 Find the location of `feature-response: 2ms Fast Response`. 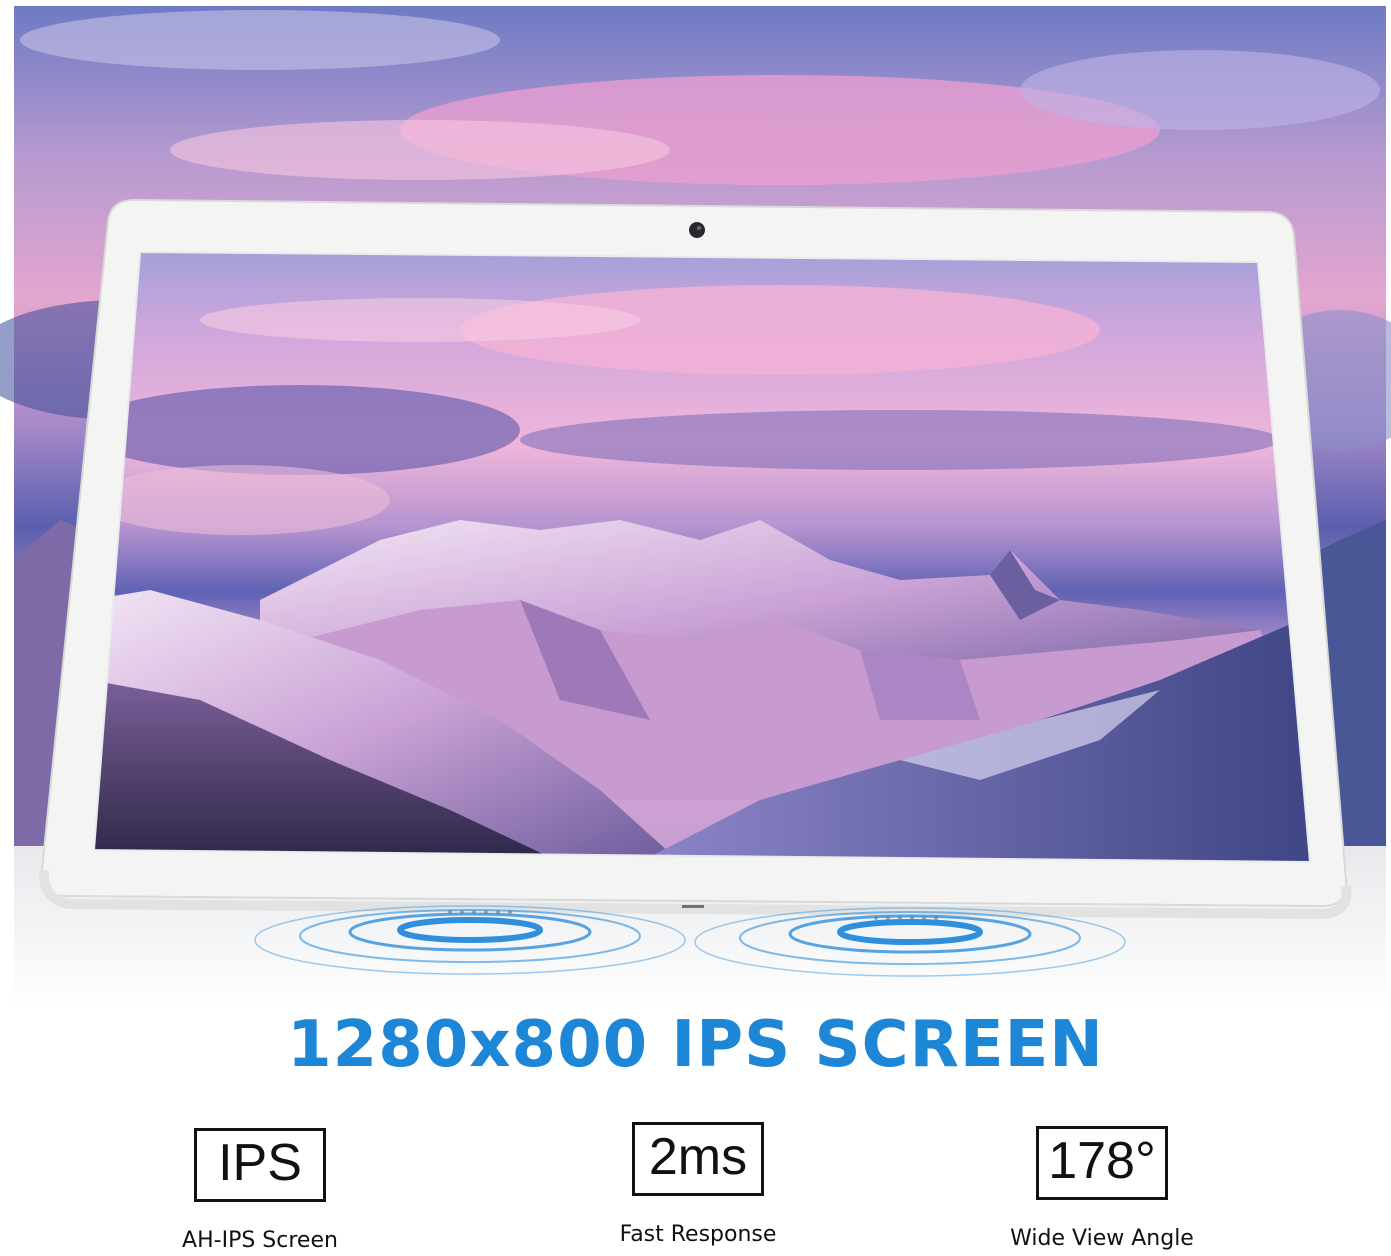

feature-response: 2ms Fast Response is located at coordinates (698, 1184).